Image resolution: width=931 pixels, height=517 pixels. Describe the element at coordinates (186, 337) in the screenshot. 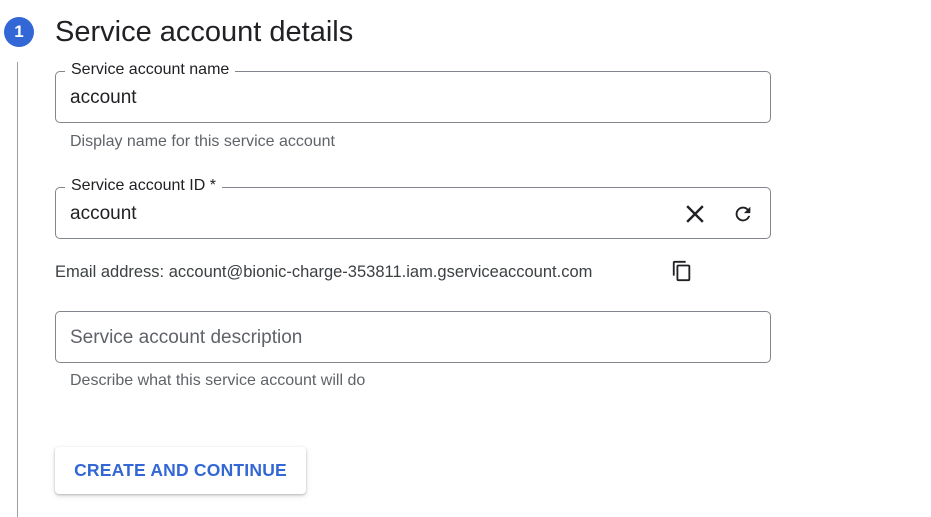

I see `service-account-description-placeholder: Service account description` at that location.